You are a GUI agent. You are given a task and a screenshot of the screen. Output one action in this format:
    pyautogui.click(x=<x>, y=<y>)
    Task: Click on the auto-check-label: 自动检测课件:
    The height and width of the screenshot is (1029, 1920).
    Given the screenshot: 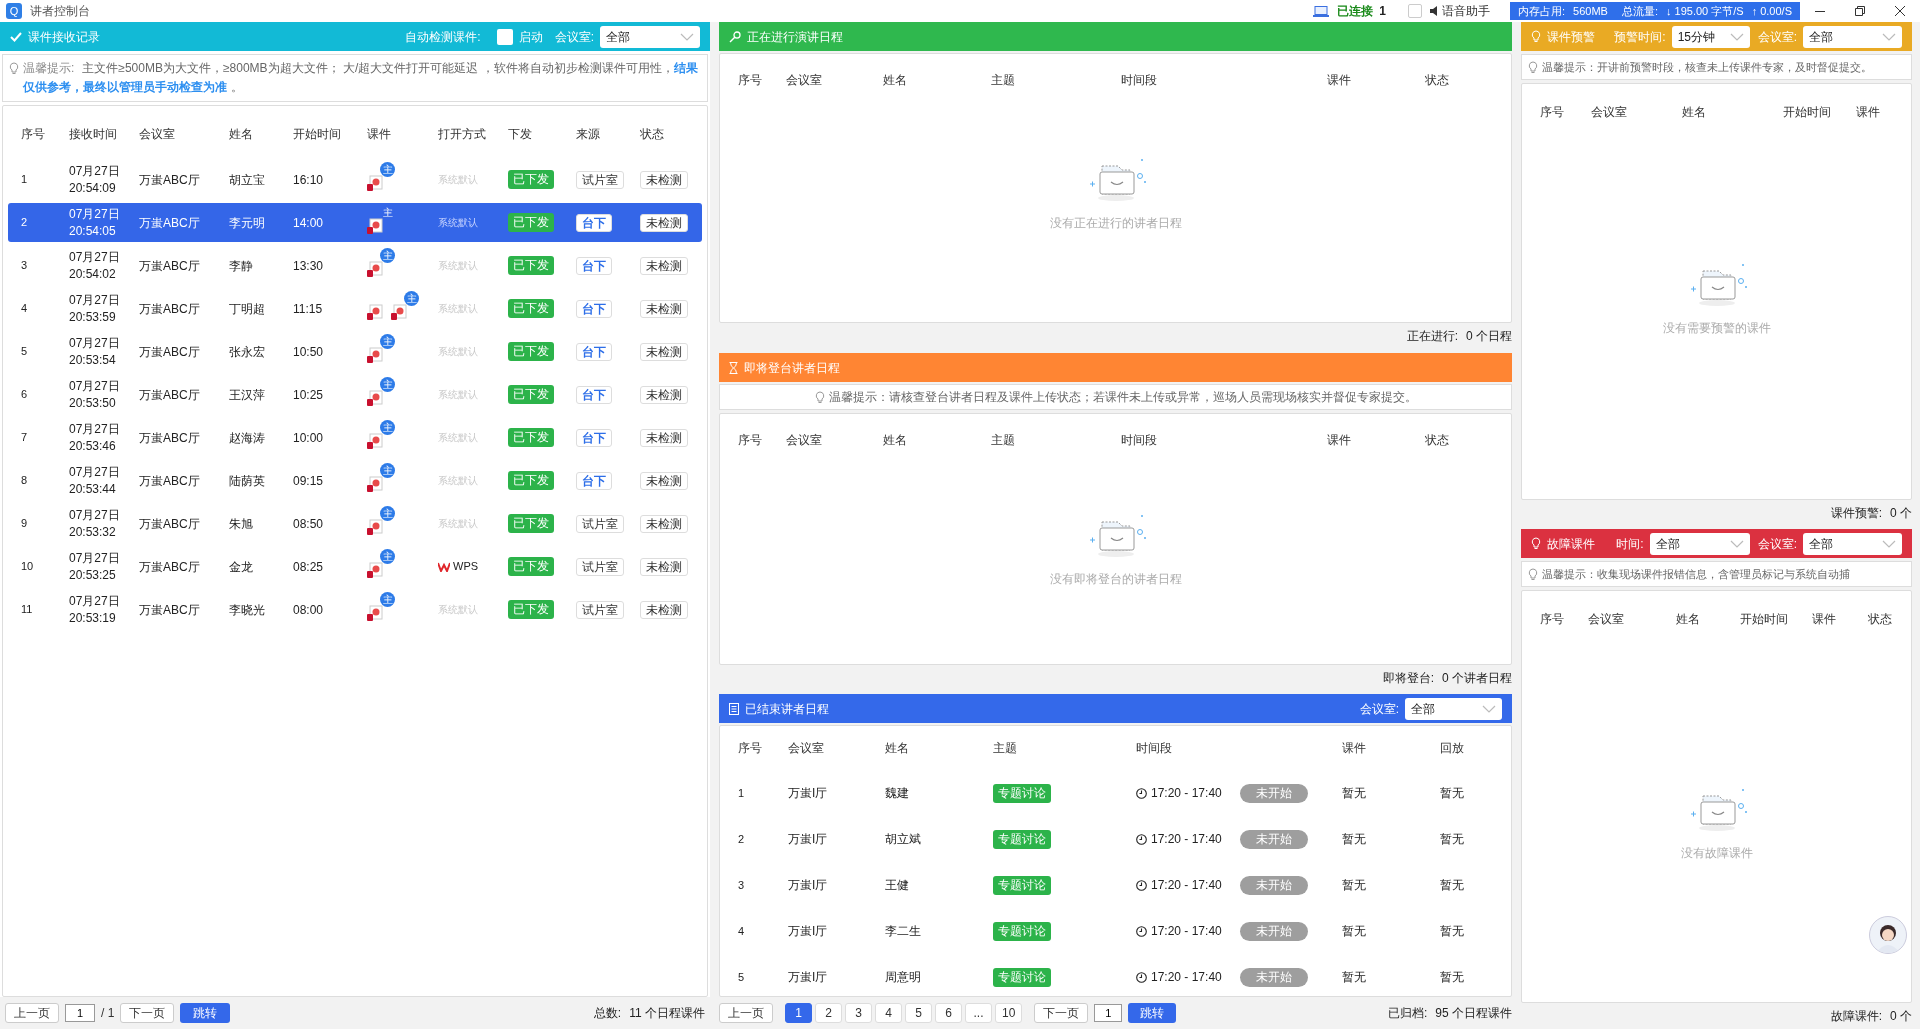 What is the action you would take?
    pyautogui.click(x=443, y=37)
    